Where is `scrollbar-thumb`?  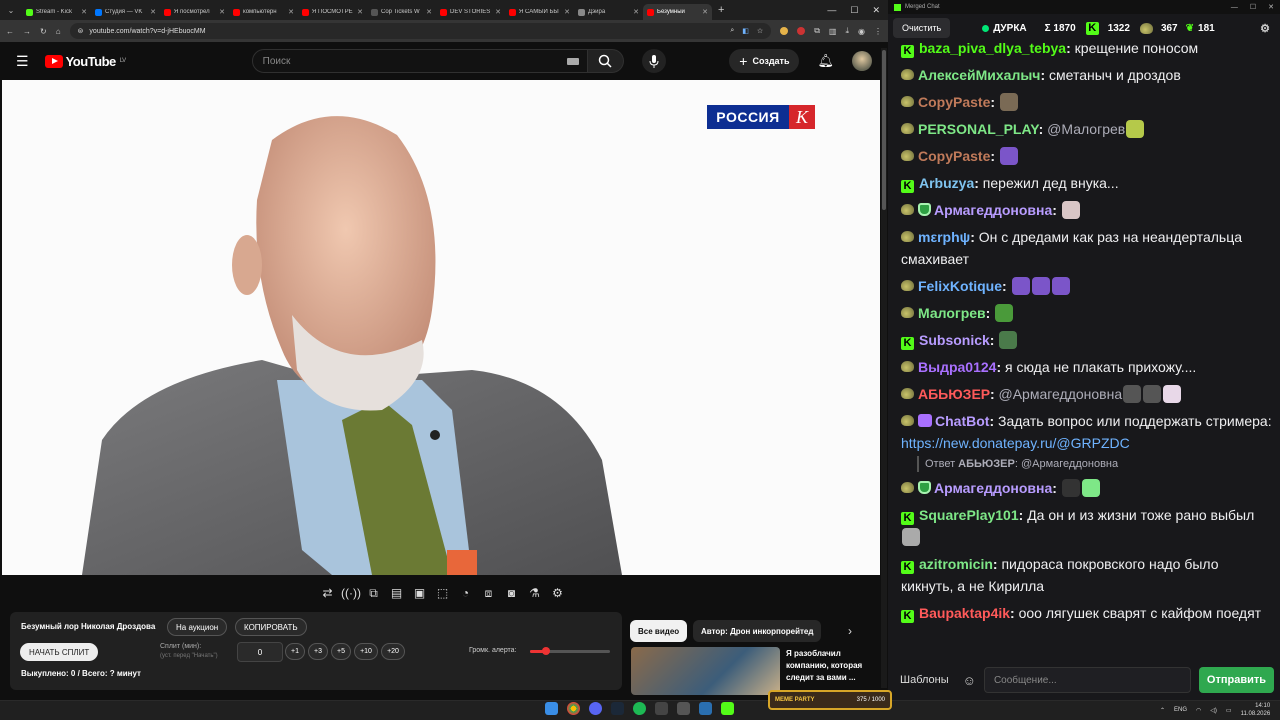 scrollbar-thumb is located at coordinates (884, 130).